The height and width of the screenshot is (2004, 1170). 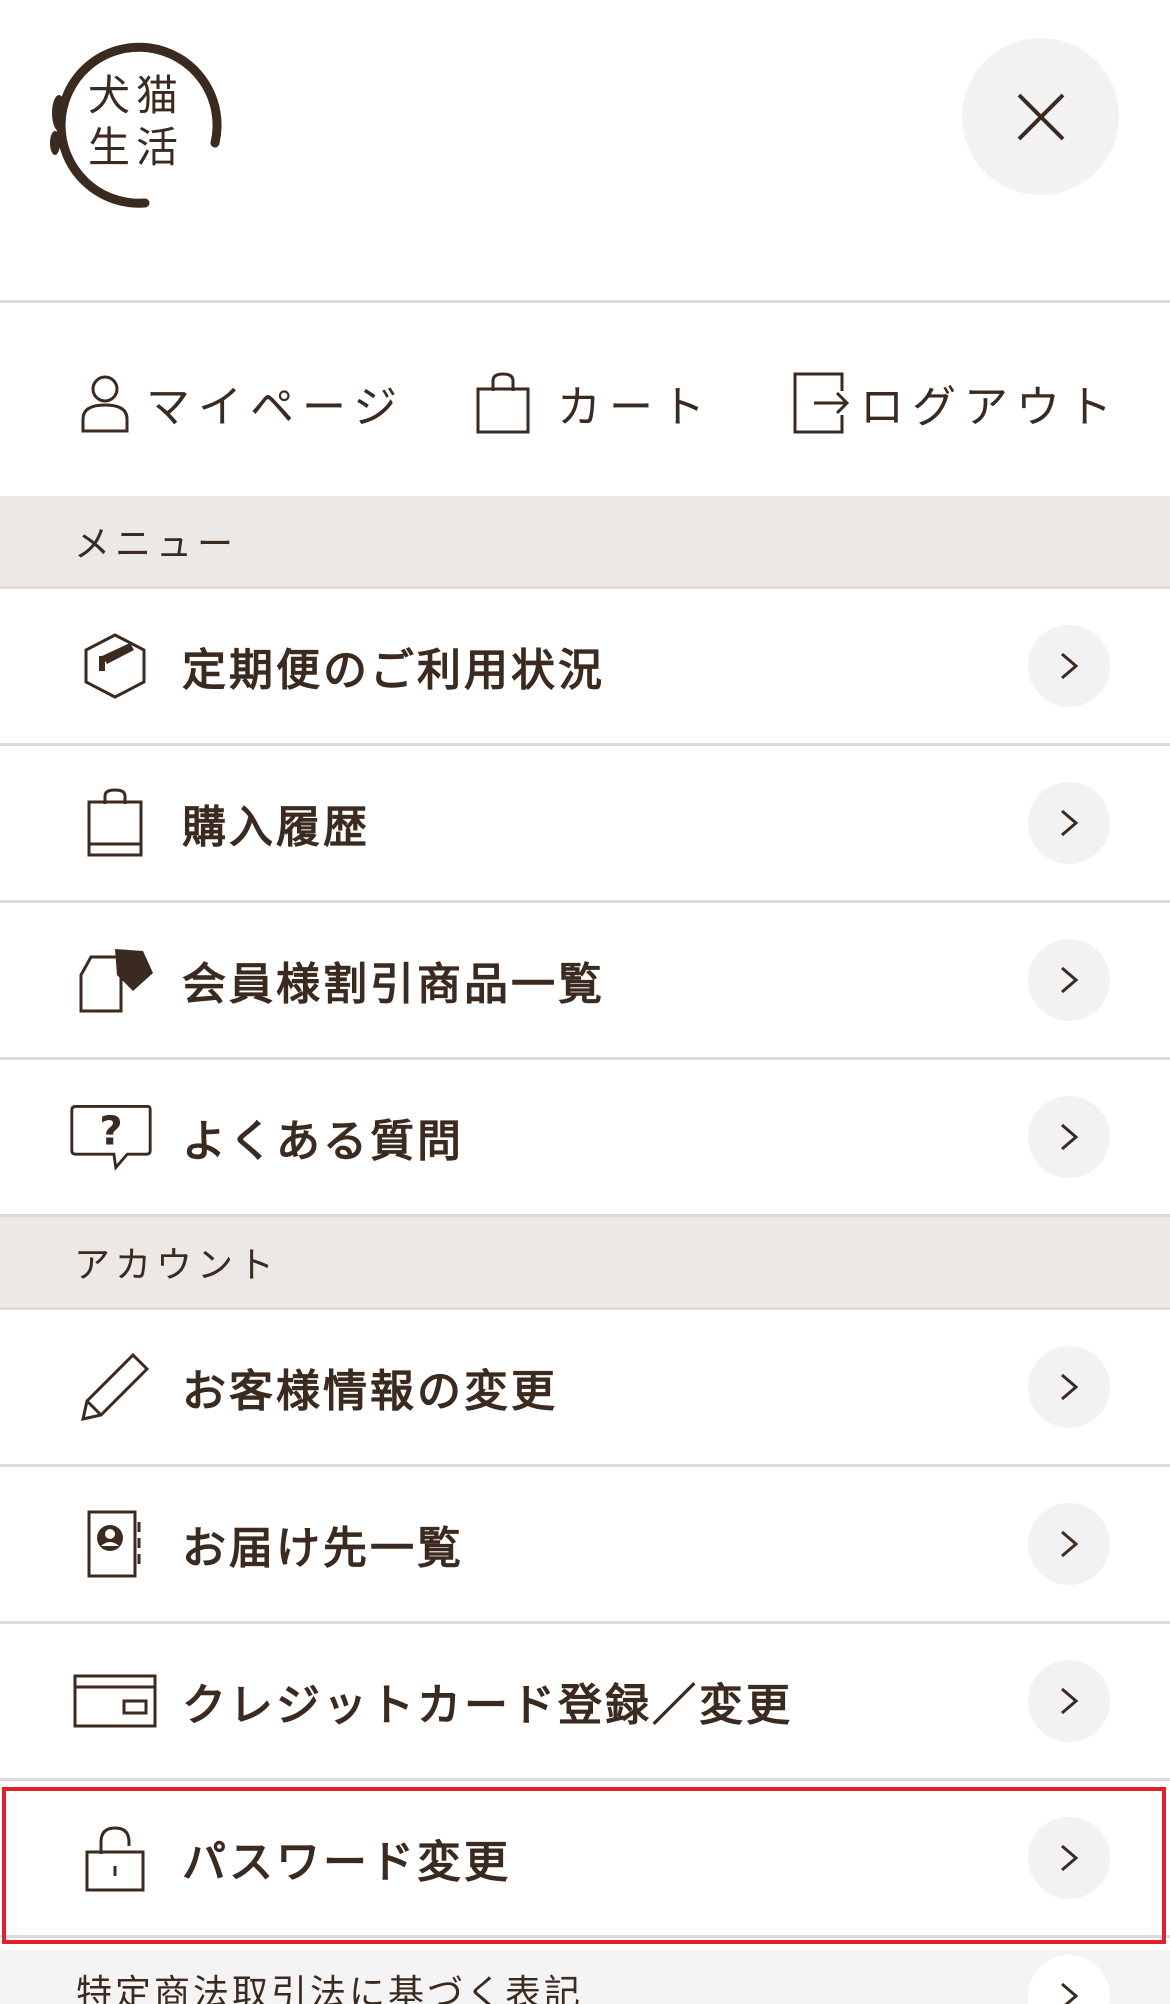 What do you see at coordinates (115, 1387) in the screenshot?
I see `pencil-icon` at bounding box center [115, 1387].